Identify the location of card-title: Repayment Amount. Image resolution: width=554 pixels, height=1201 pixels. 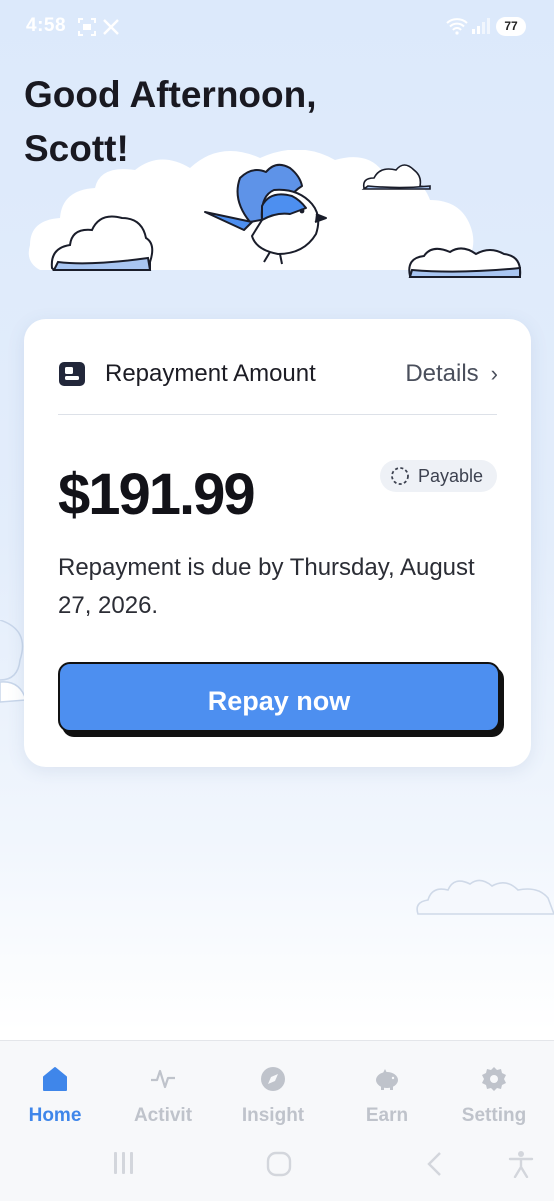
(210, 373).